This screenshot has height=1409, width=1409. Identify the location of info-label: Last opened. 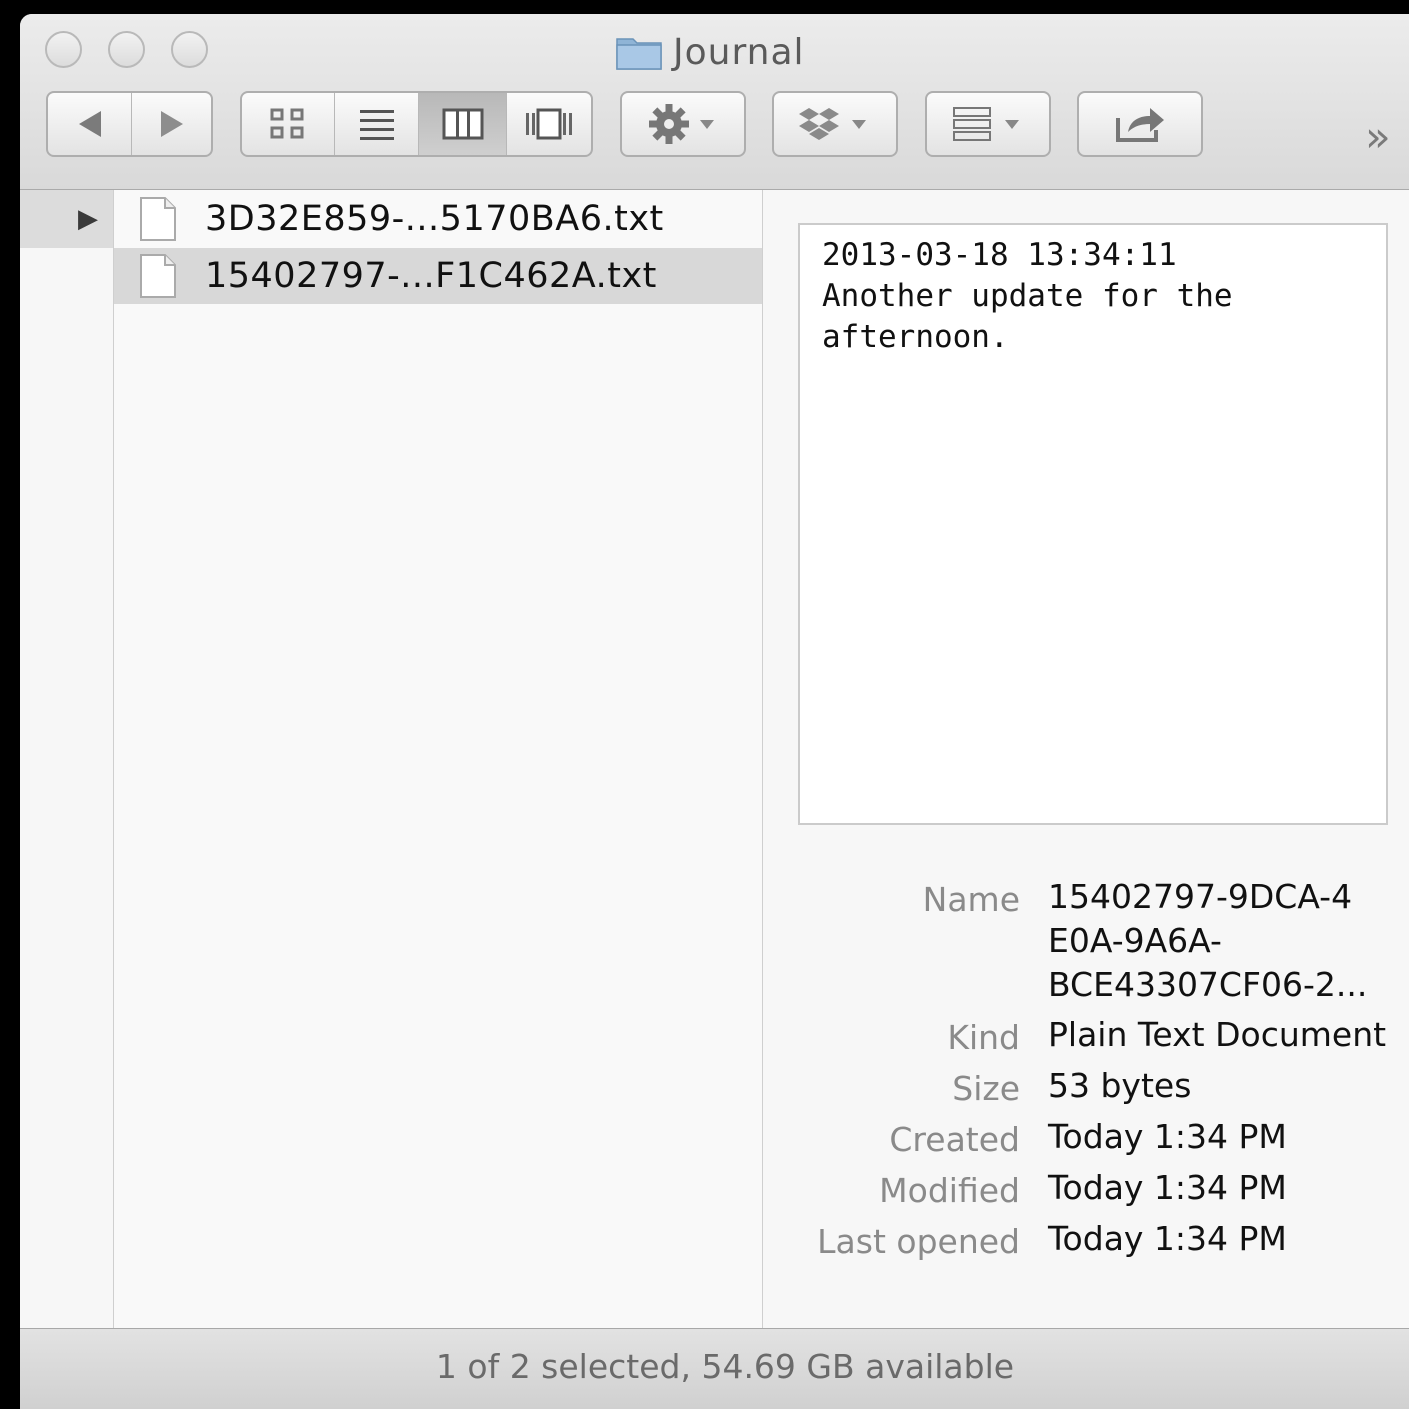
(918, 1241).